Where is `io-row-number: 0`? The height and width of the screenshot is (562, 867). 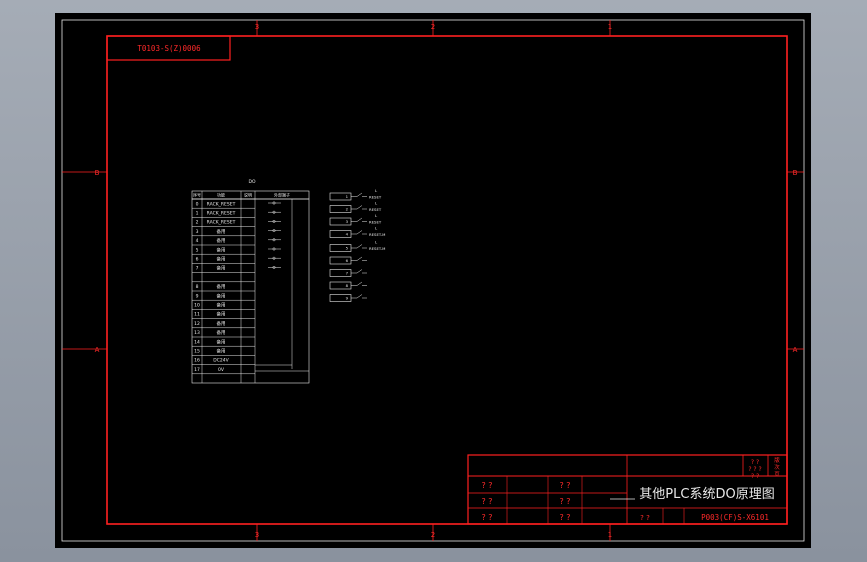 io-row-number: 0 is located at coordinates (197, 204).